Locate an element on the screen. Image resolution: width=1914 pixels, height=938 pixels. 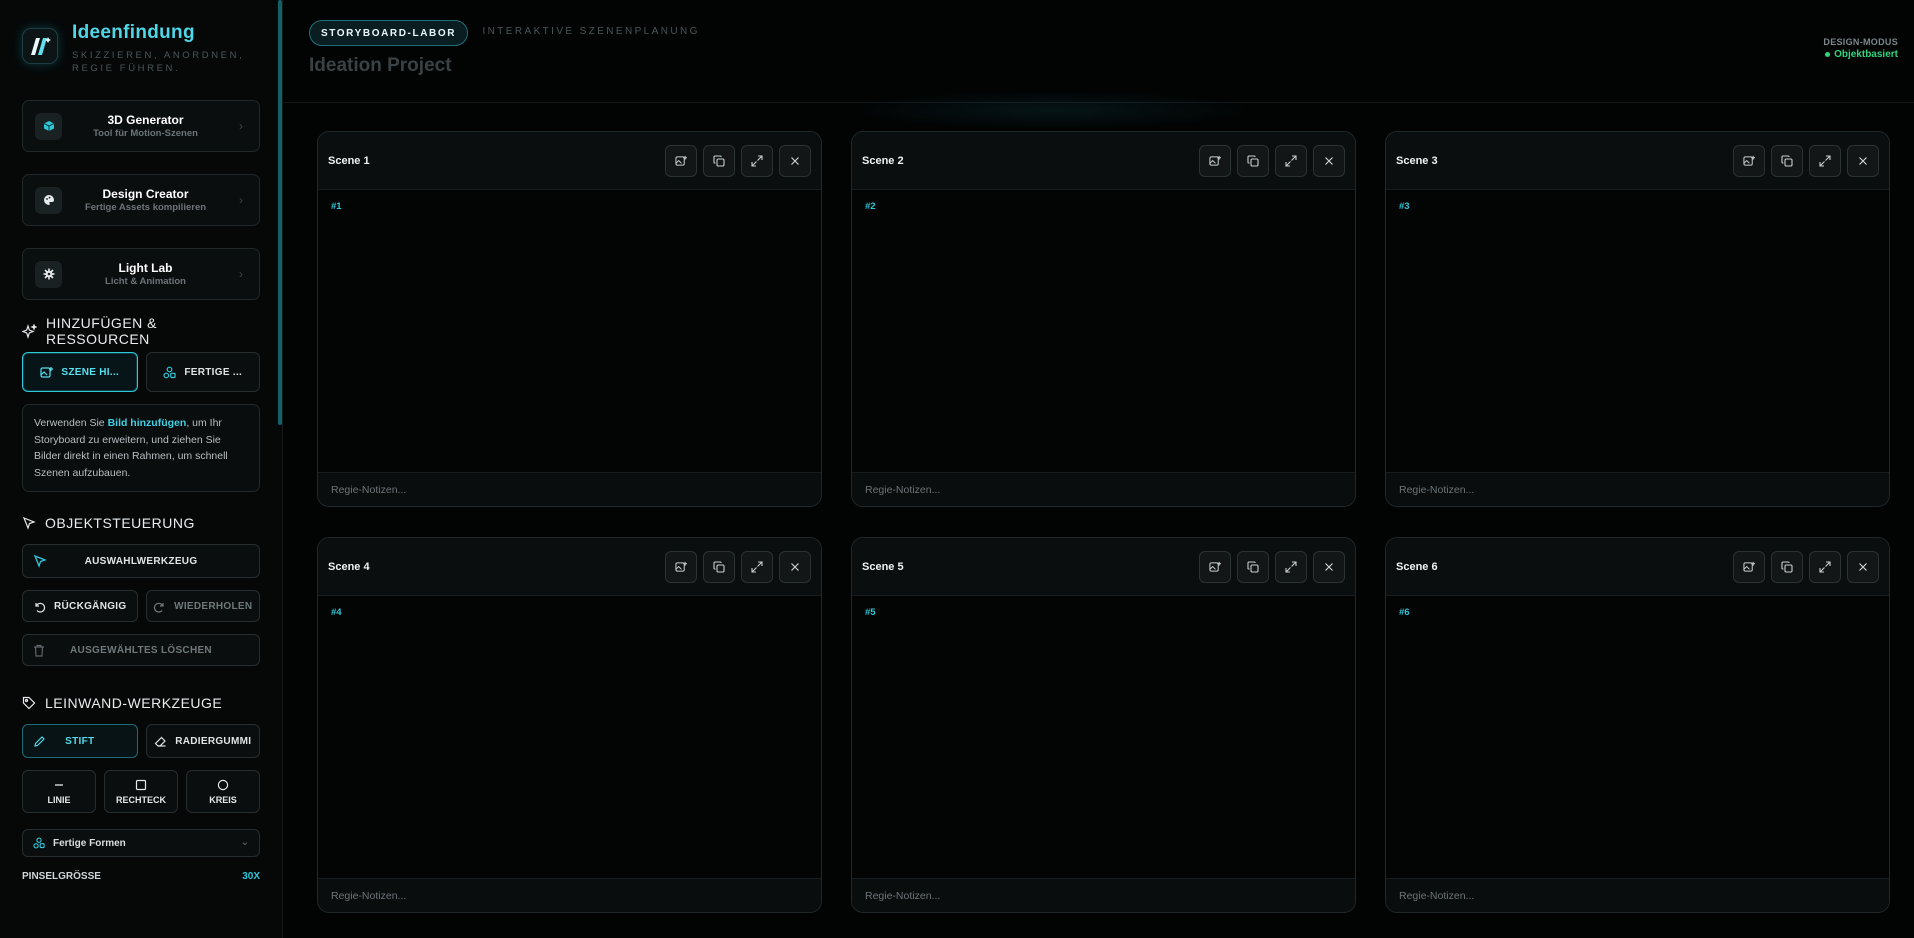
rectangle-label: RECHTECK is located at coordinates (140, 799).